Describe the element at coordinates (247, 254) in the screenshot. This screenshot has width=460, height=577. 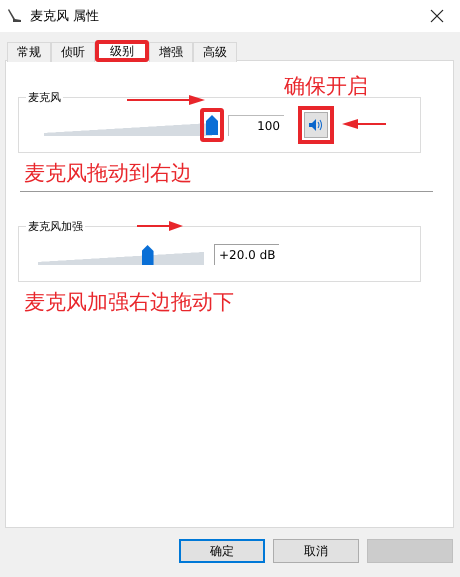
I see `level-field: +20.0 dB` at that location.